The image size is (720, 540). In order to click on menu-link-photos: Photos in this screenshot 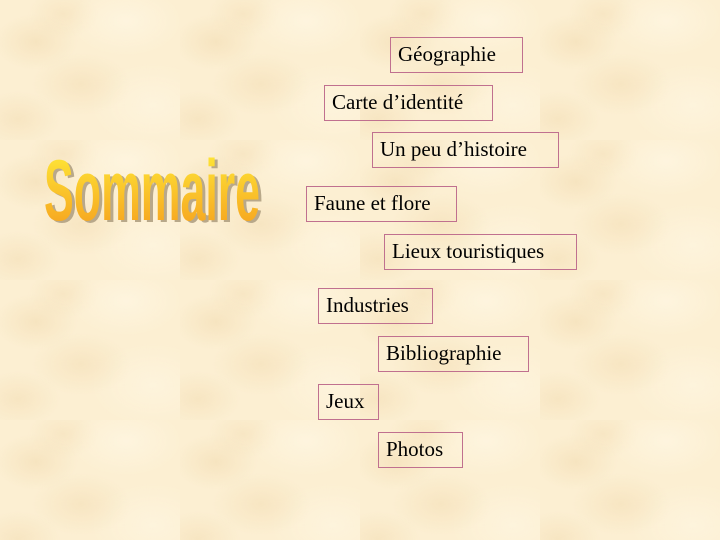, I will do `click(420, 450)`.